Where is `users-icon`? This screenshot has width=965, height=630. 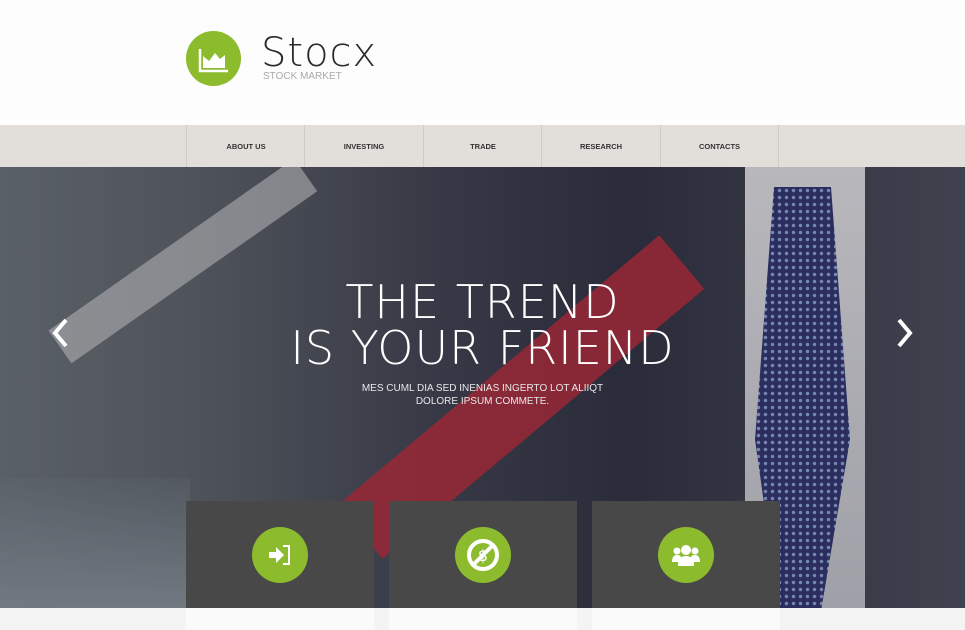
users-icon is located at coordinates (686, 555).